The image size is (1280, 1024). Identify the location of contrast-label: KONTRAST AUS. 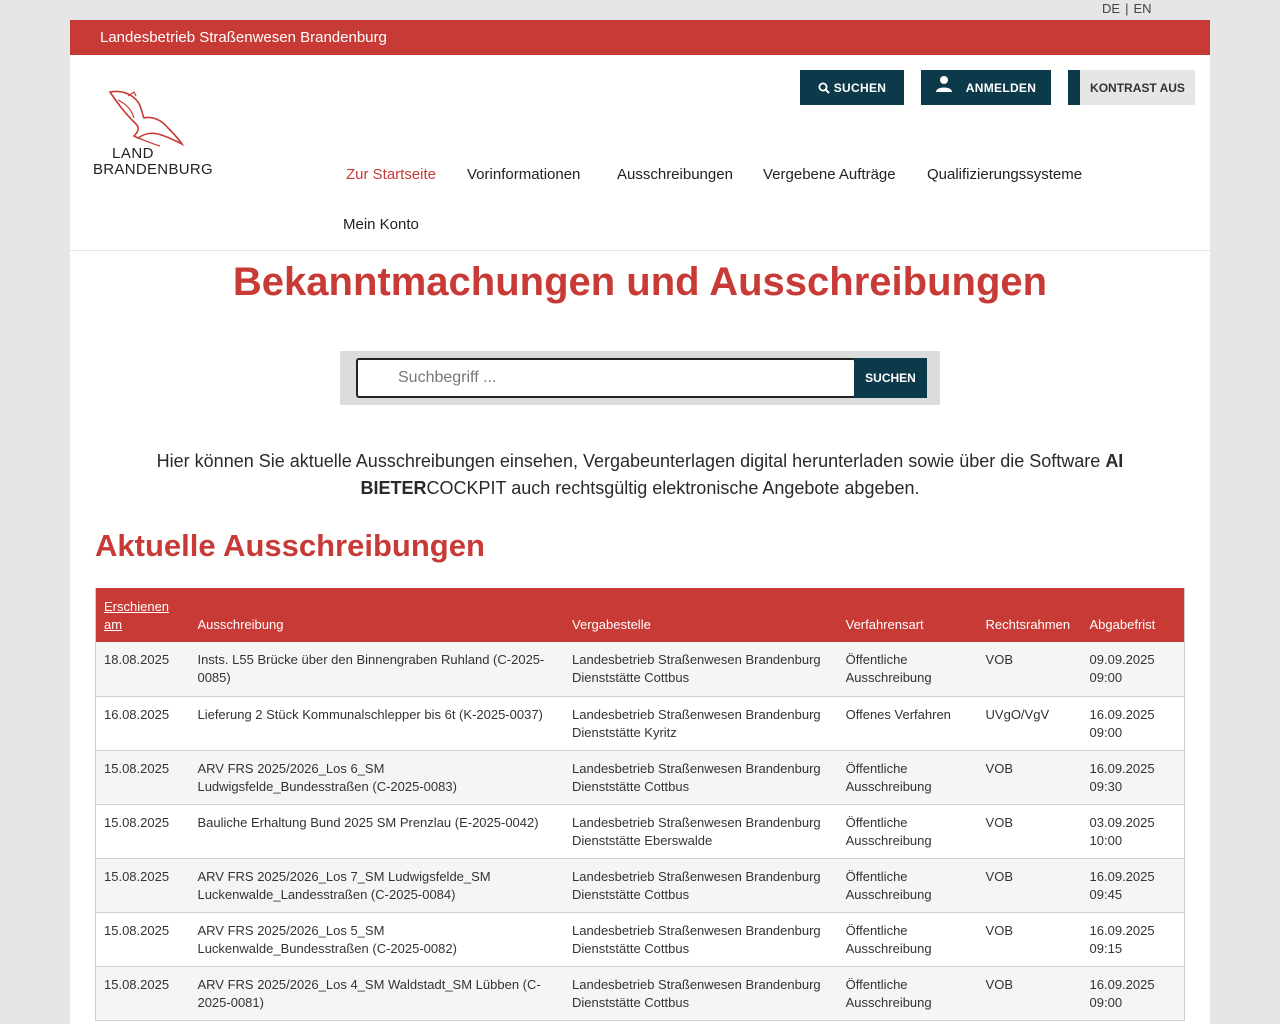
(1137, 87).